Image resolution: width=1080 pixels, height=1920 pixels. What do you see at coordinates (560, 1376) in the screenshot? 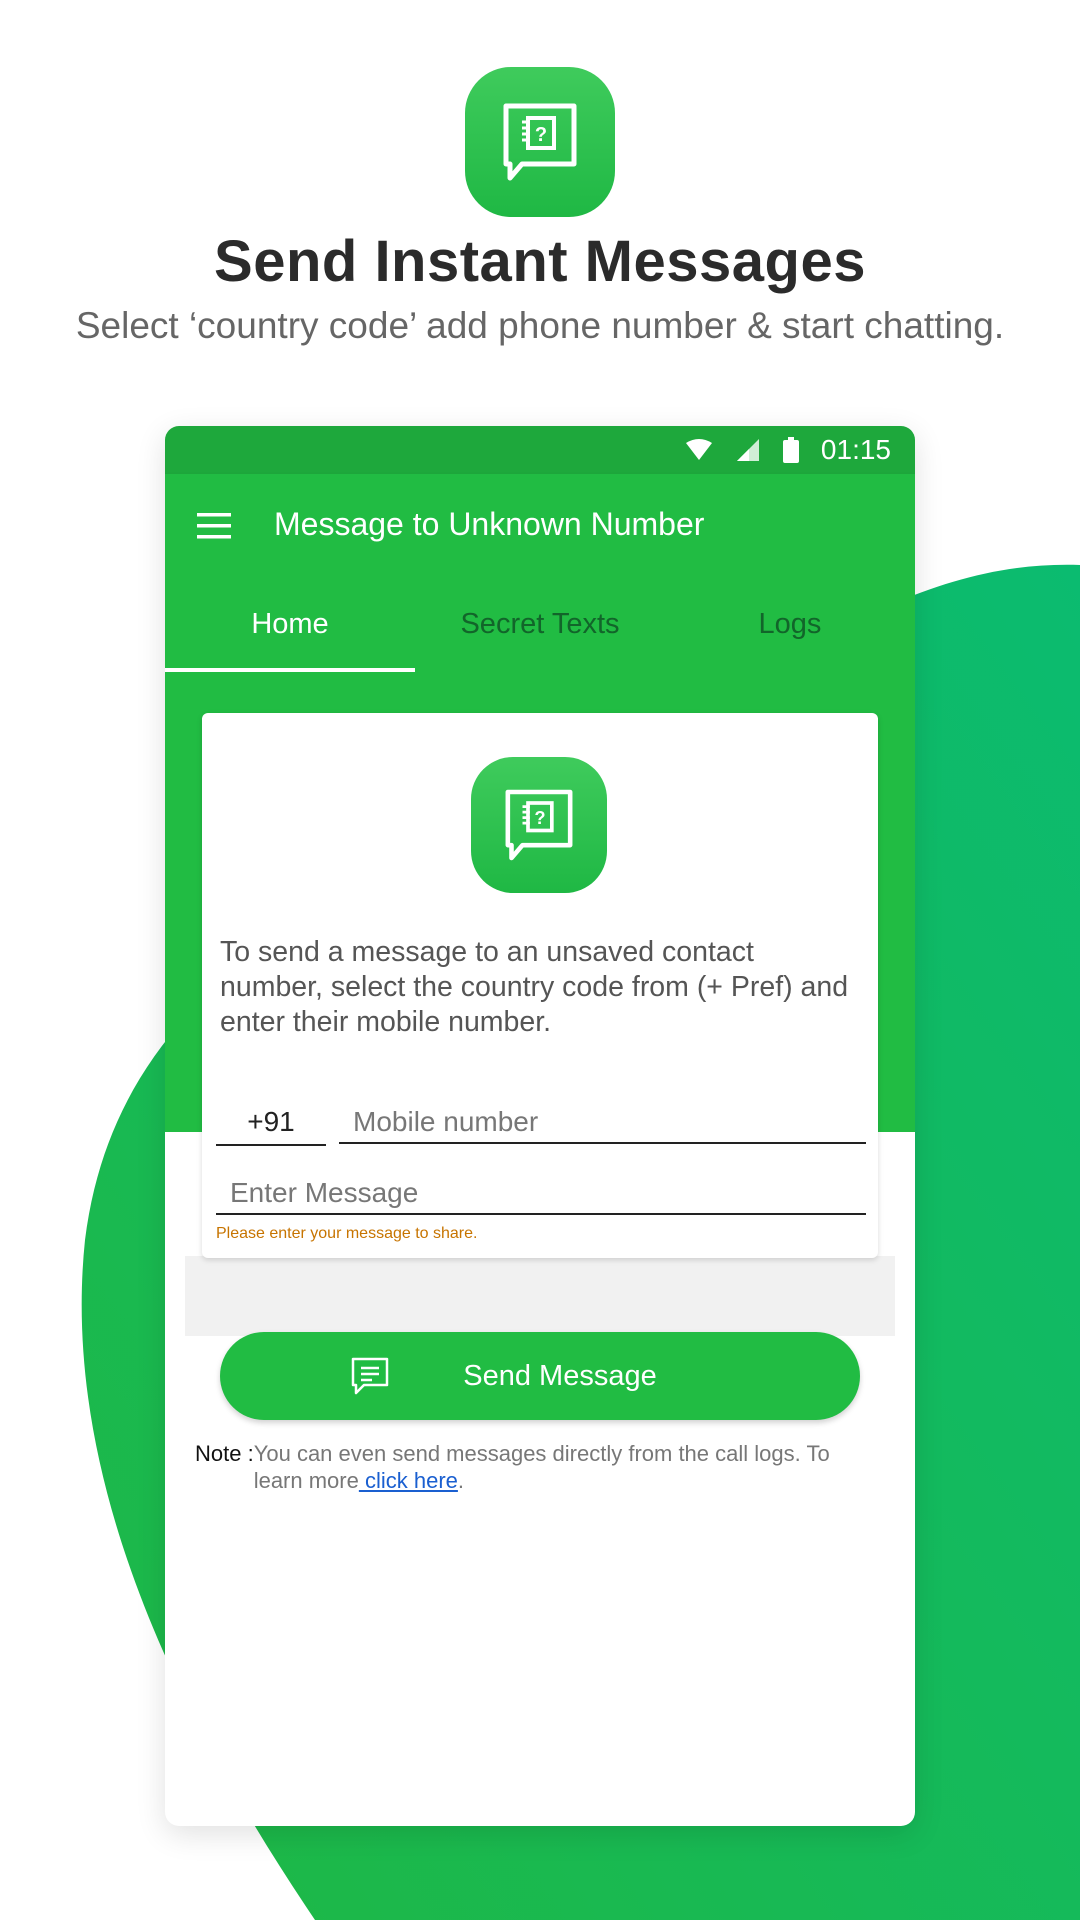
I see `send-message-label: Send Message` at bounding box center [560, 1376].